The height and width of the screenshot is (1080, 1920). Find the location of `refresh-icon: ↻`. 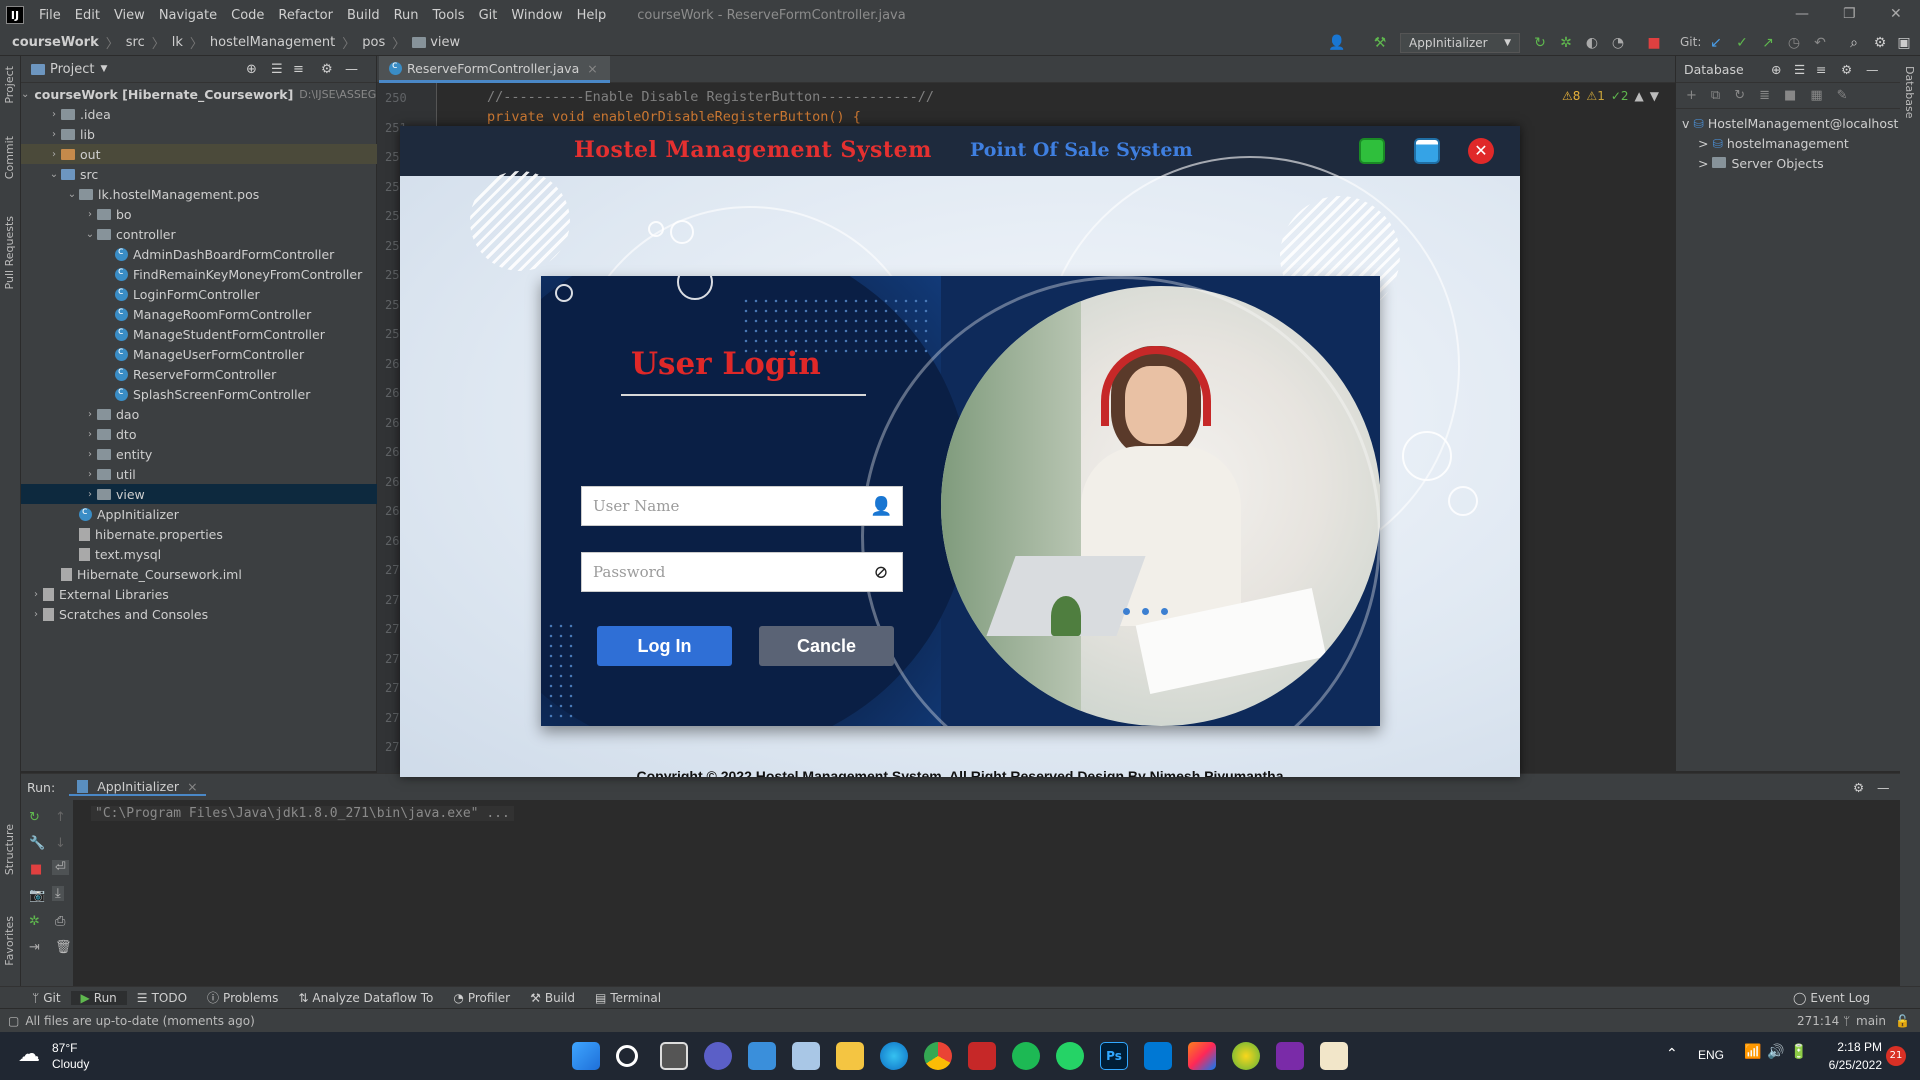

refresh-icon: ↻ is located at coordinates (1739, 95).